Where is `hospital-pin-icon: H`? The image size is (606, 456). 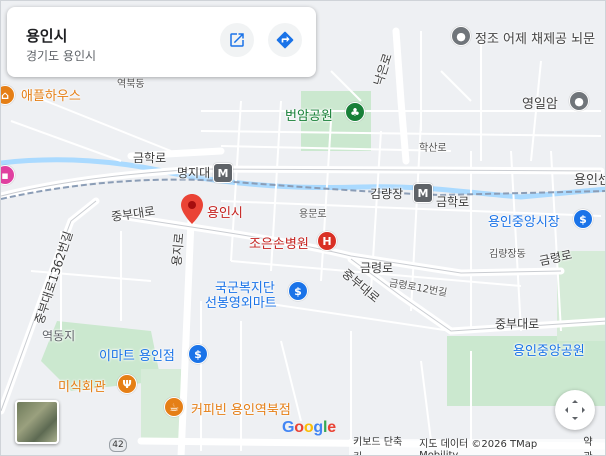
hospital-pin-icon: H is located at coordinates (327, 241).